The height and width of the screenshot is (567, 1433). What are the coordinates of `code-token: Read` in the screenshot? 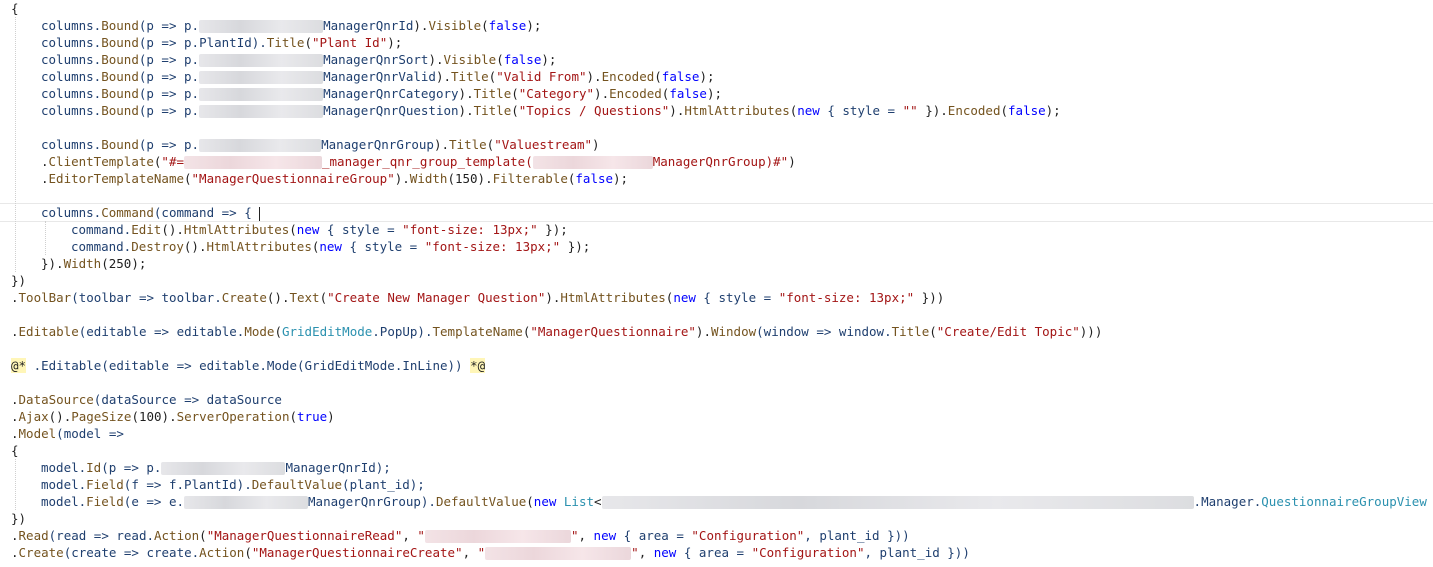 It's located at (33, 535).